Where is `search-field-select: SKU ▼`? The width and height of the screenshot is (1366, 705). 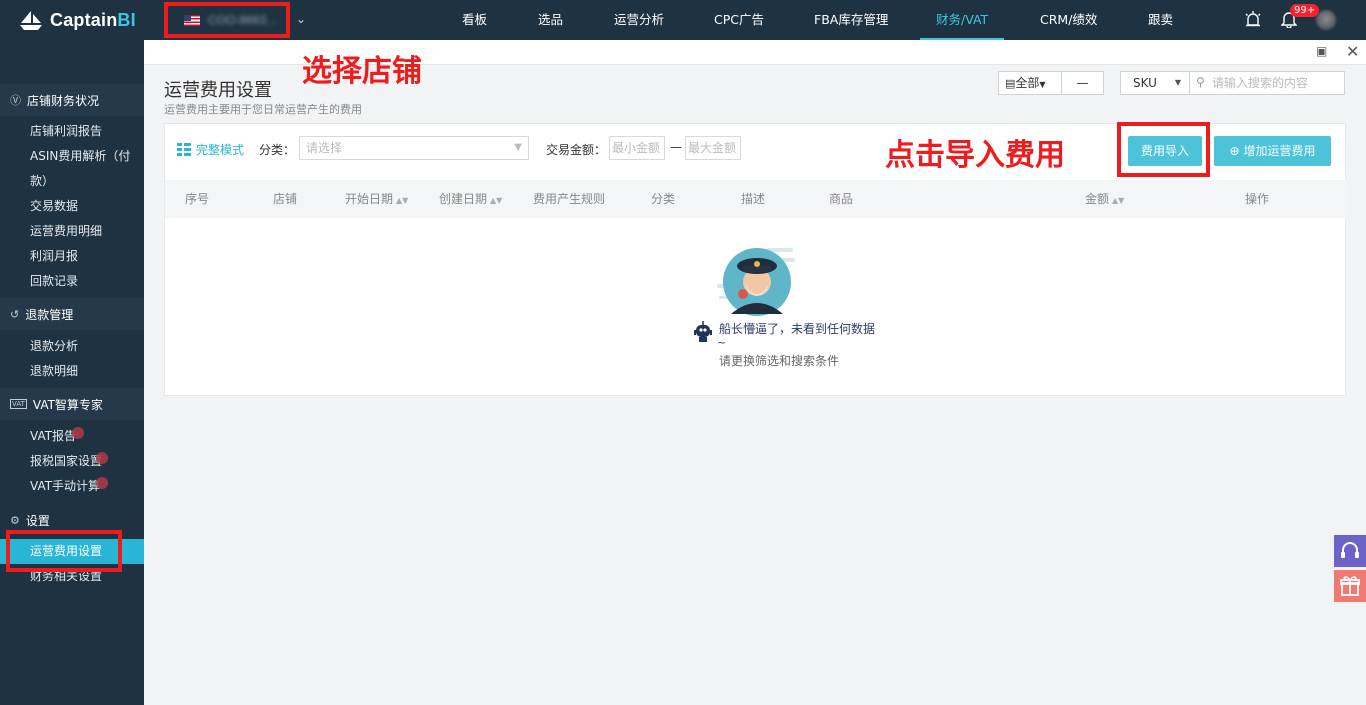
search-field-select: SKU ▼ is located at coordinates (1155, 83).